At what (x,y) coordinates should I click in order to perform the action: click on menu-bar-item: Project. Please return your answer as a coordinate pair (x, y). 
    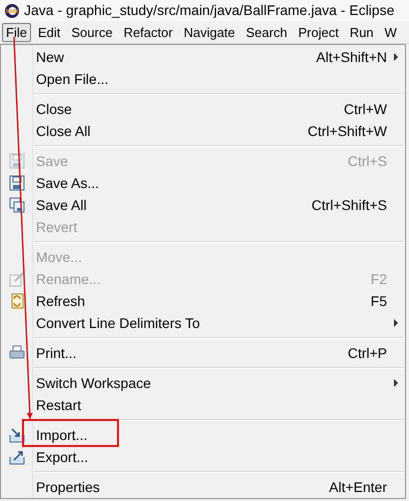
    Looking at the image, I should click on (318, 32).